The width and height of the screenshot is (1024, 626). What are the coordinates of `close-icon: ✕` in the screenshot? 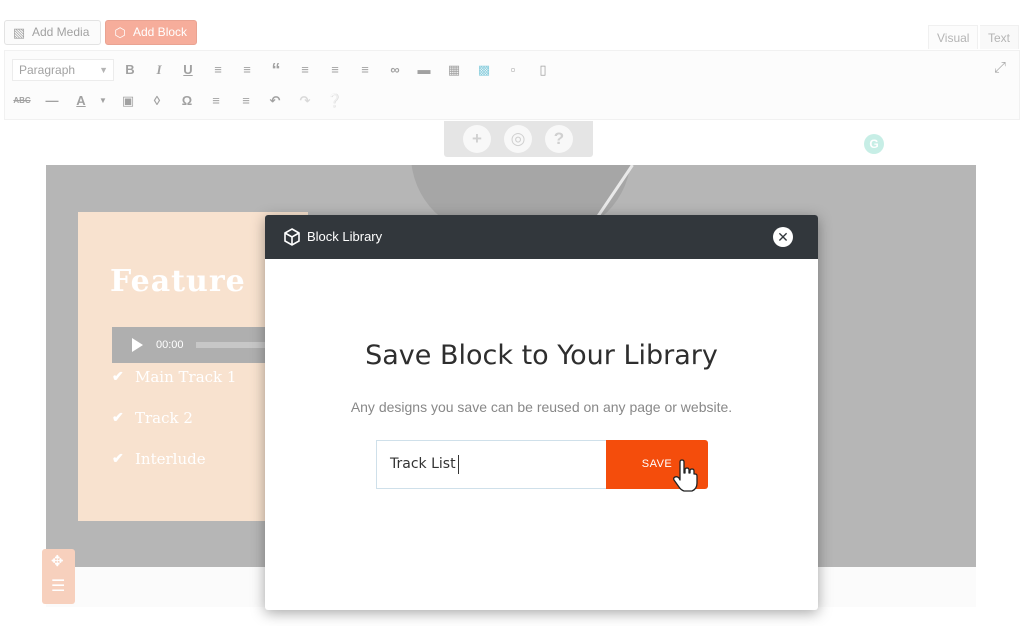 It's located at (783, 237).